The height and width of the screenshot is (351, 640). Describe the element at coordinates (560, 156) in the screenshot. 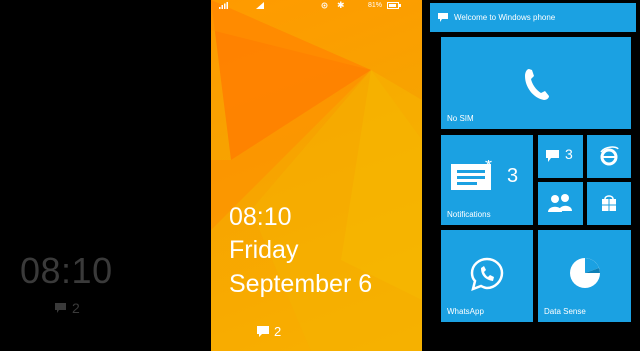

I see `tile-messaging: 3` at that location.